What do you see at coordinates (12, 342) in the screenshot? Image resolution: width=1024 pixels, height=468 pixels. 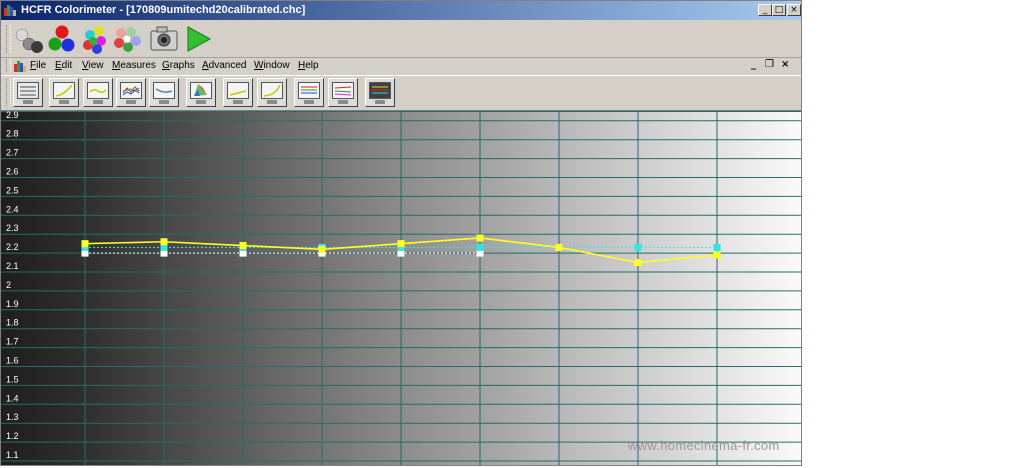 I see `y-tick-label: 1.7` at bounding box center [12, 342].